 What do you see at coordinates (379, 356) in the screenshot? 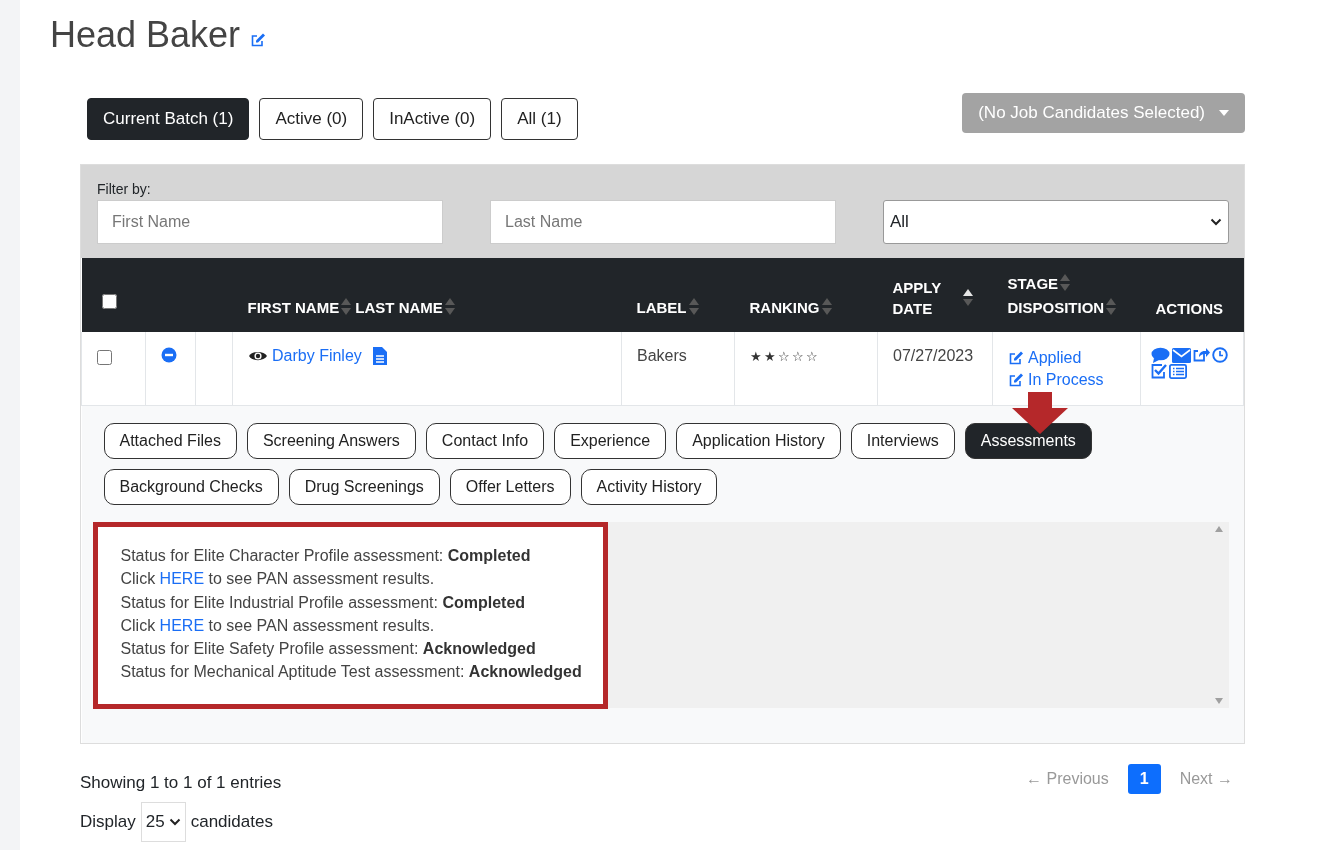
I see `document-icon` at bounding box center [379, 356].